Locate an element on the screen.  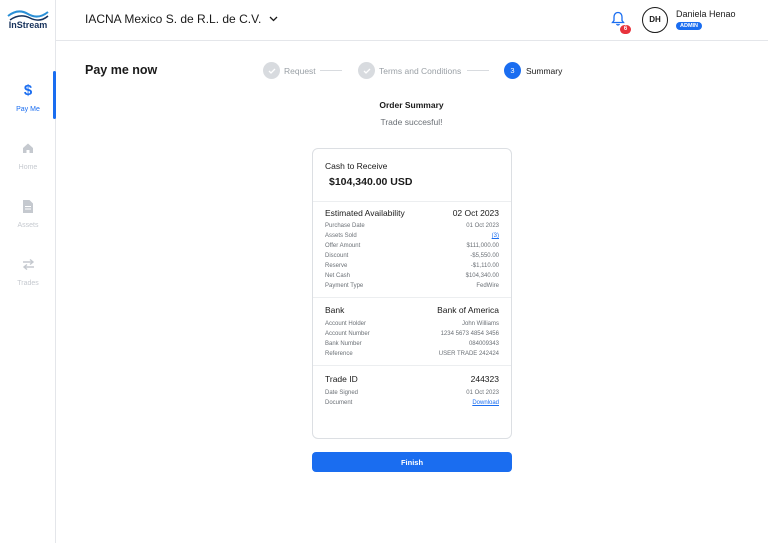
availability-value: 02 Oct 2023 is located at coordinates (475, 213).